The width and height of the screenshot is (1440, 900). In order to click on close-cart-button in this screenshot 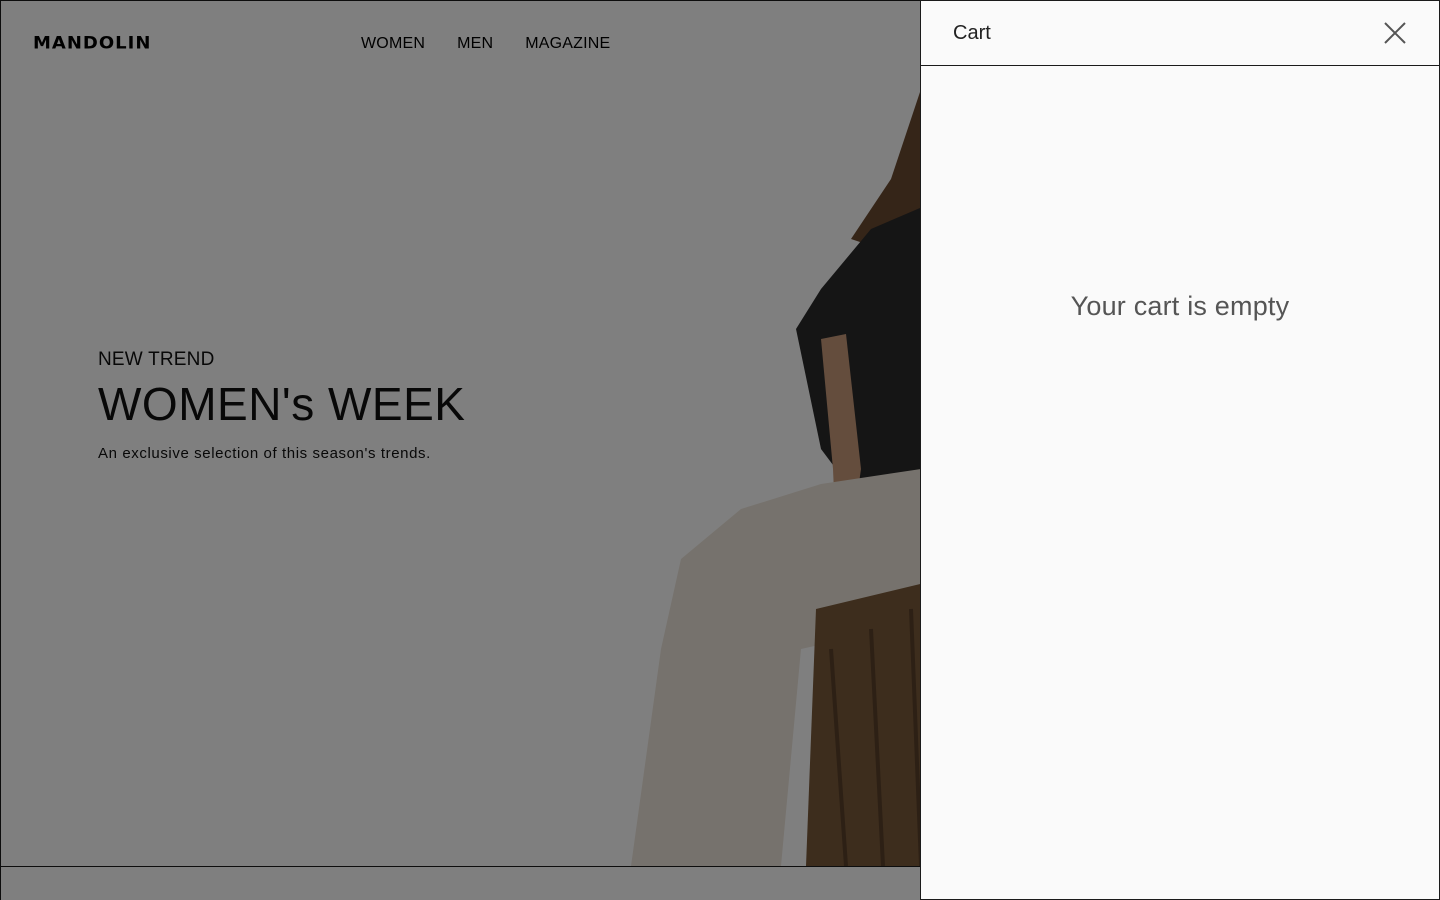, I will do `click(1395, 33)`.